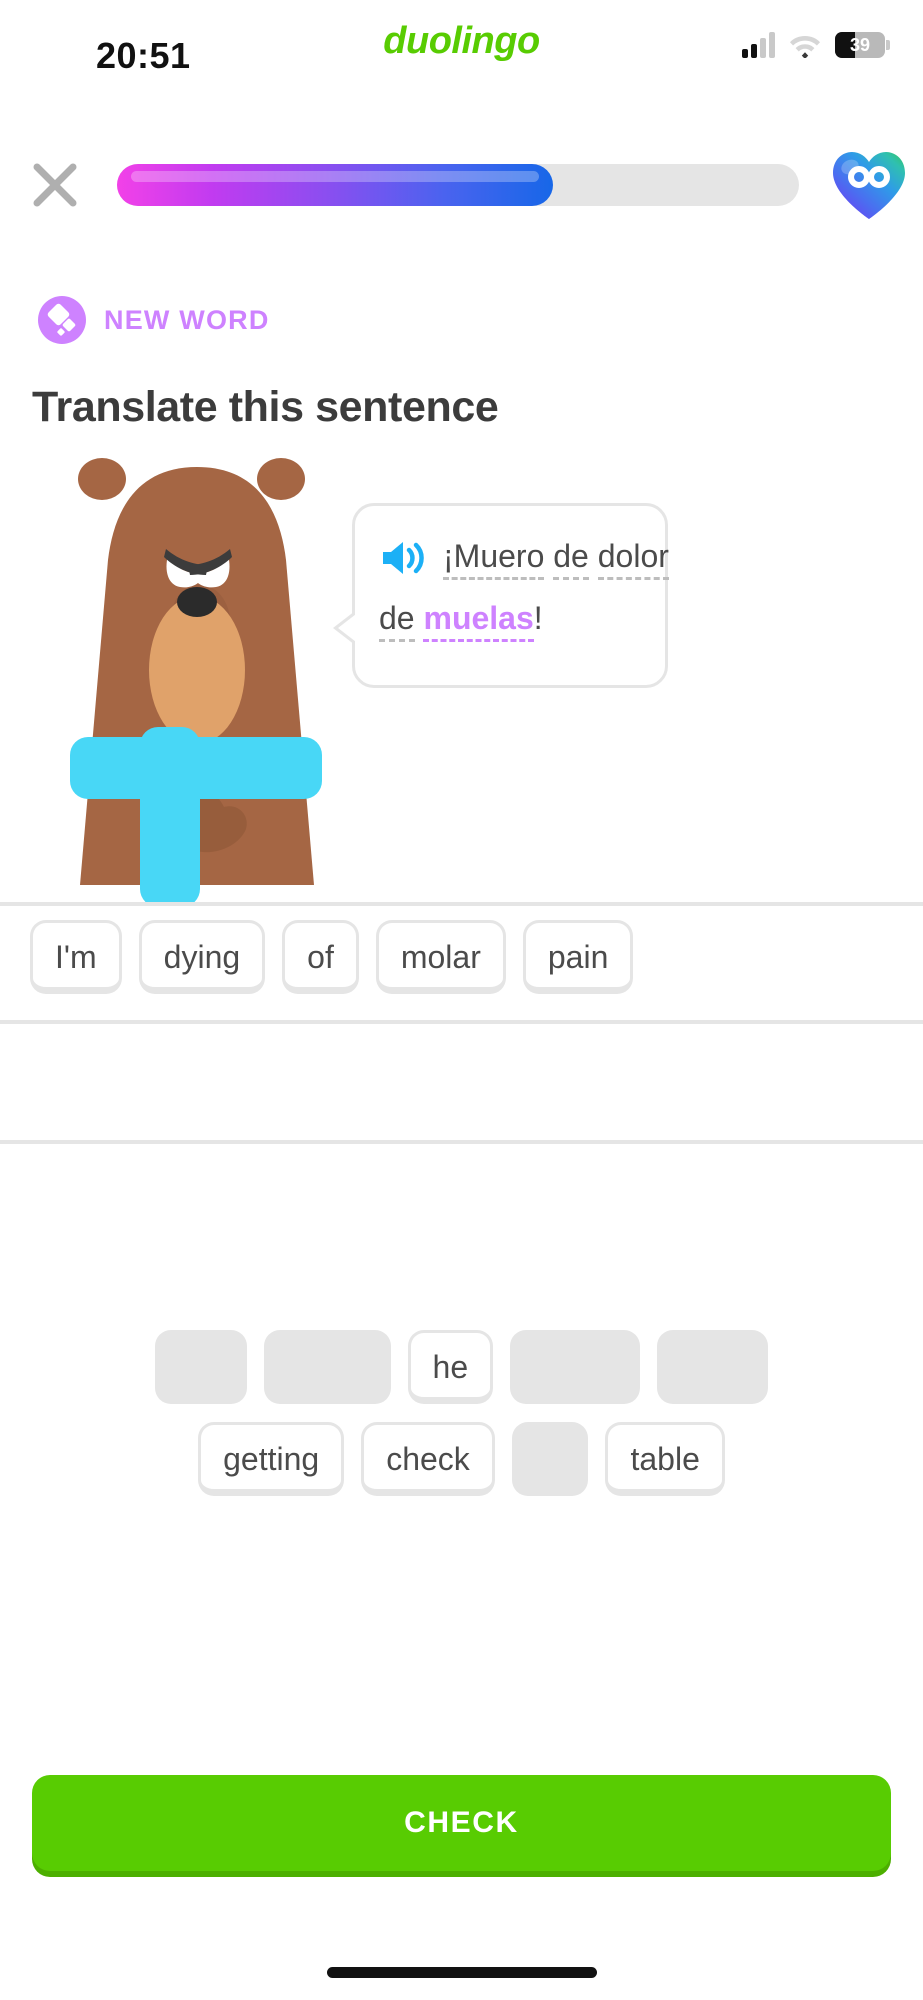  What do you see at coordinates (758, 45) in the screenshot?
I see `signal-bars-icon` at bounding box center [758, 45].